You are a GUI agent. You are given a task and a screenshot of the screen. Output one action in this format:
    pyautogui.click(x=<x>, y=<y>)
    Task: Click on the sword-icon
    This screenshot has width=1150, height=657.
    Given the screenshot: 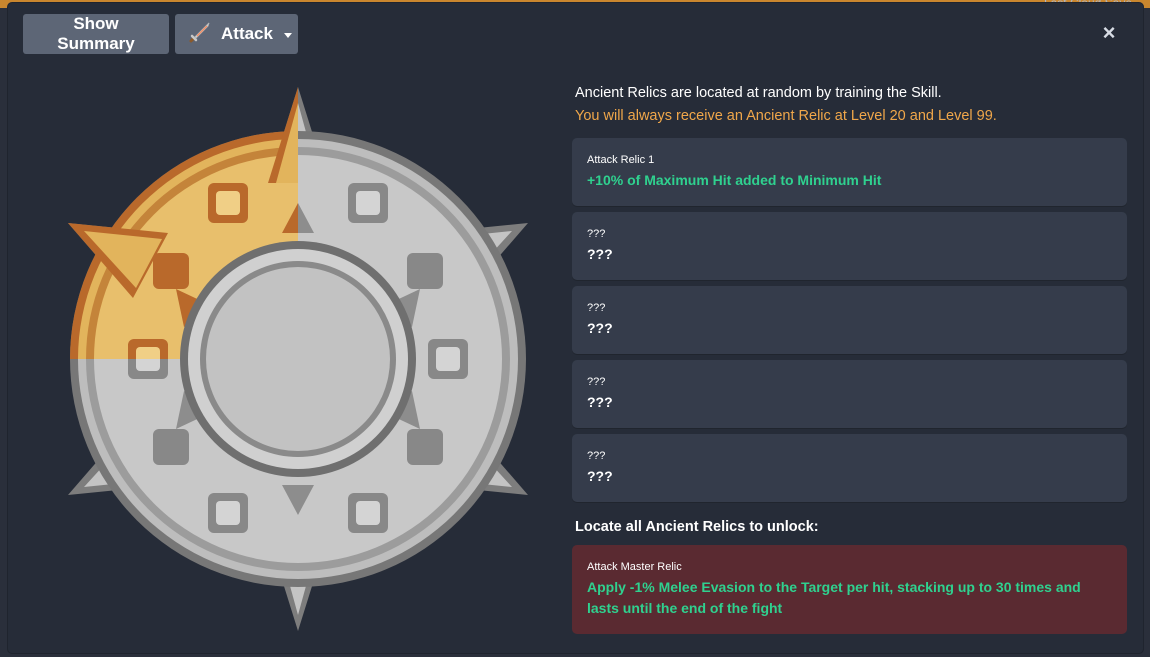 What is the action you would take?
    pyautogui.click(x=200, y=34)
    